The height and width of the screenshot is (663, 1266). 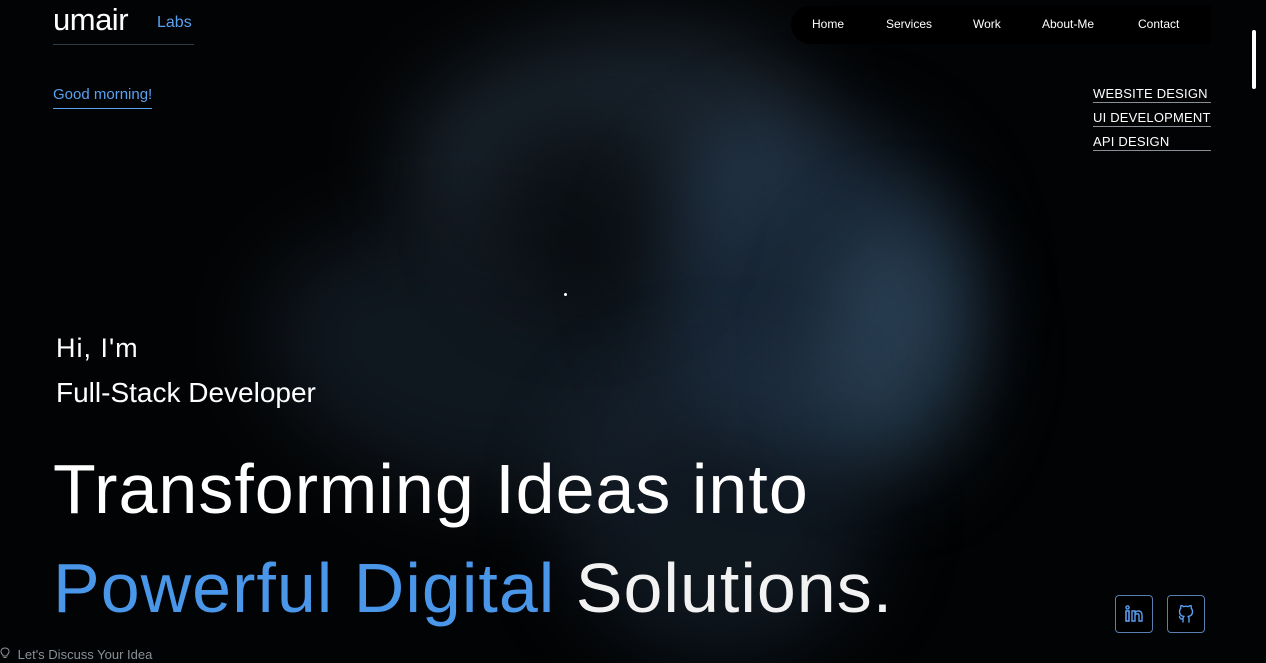 What do you see at coordinates (909, 24) in the screenshot?
I see `nav-services: Services` at bounding box center [909, 24].